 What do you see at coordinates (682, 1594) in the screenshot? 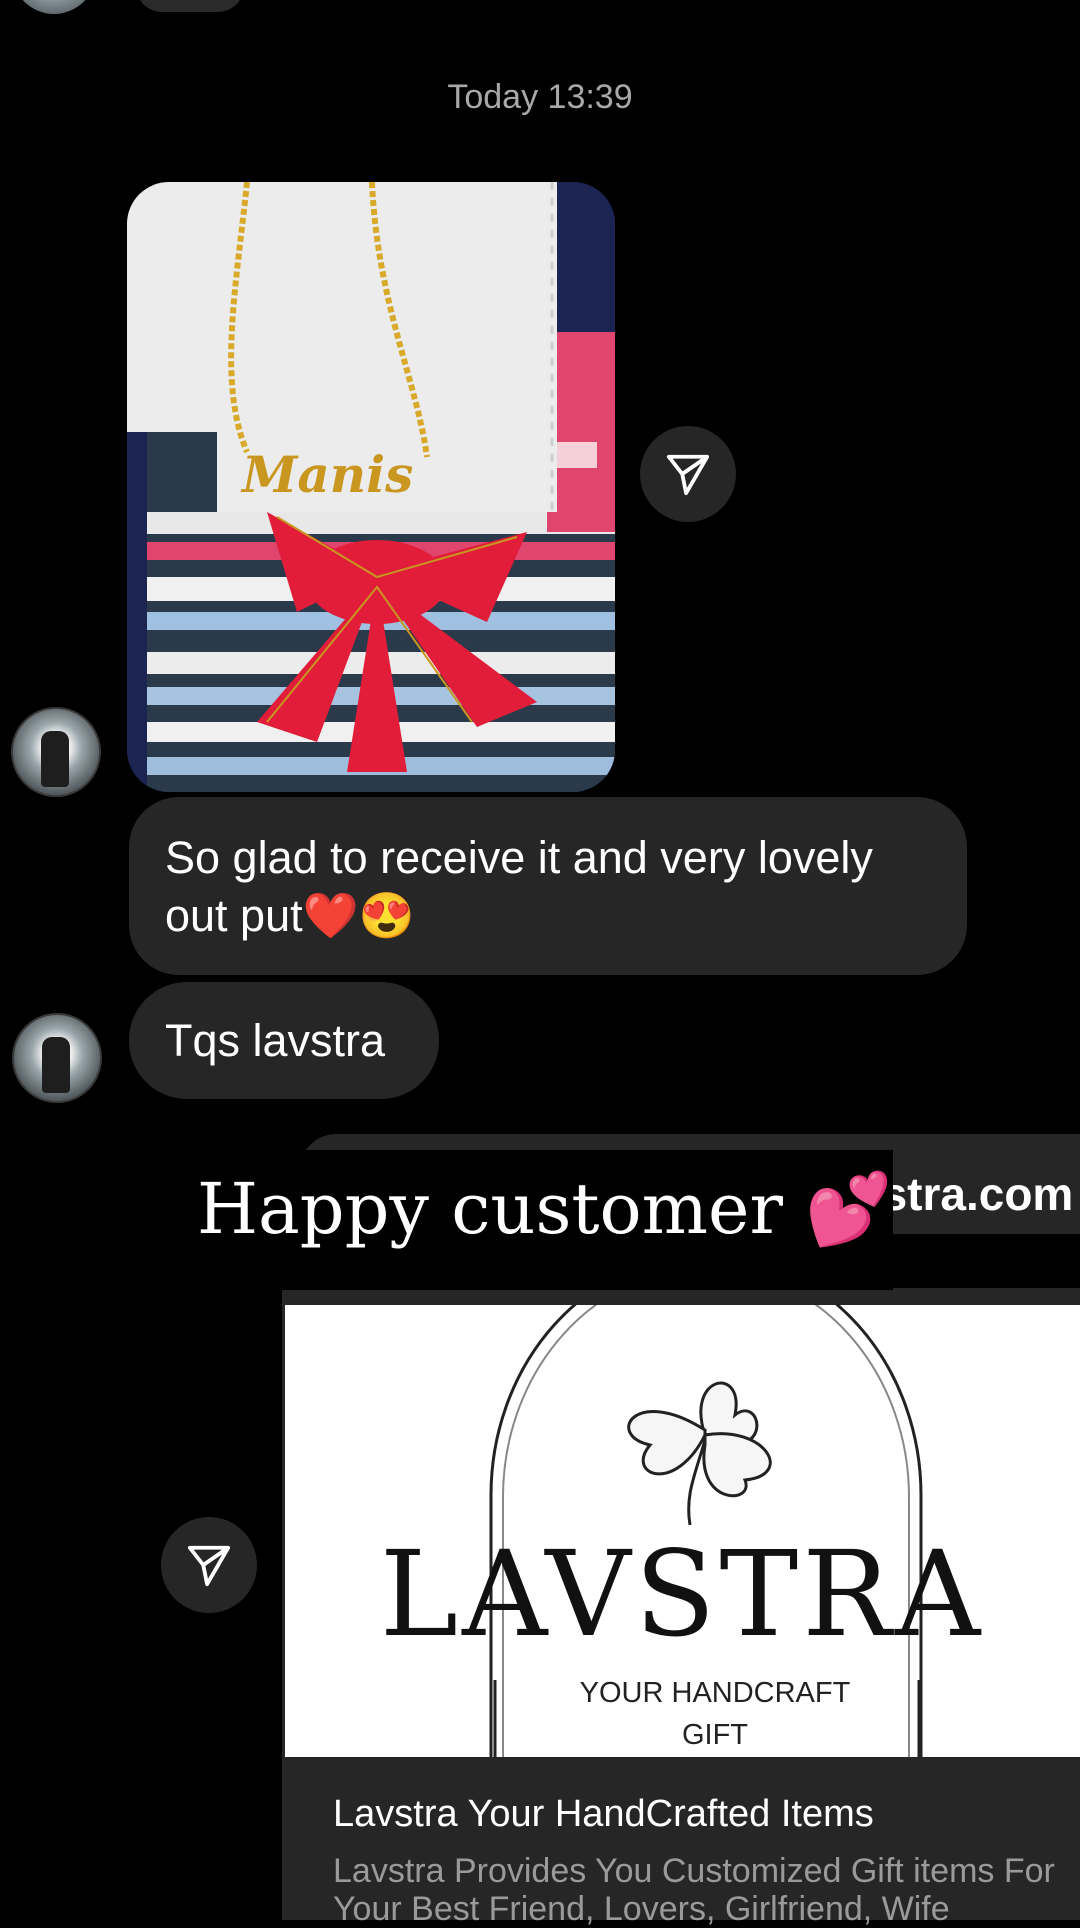
I see `logo-brand: LAVSTRA` at bounding box center [682, 1594].